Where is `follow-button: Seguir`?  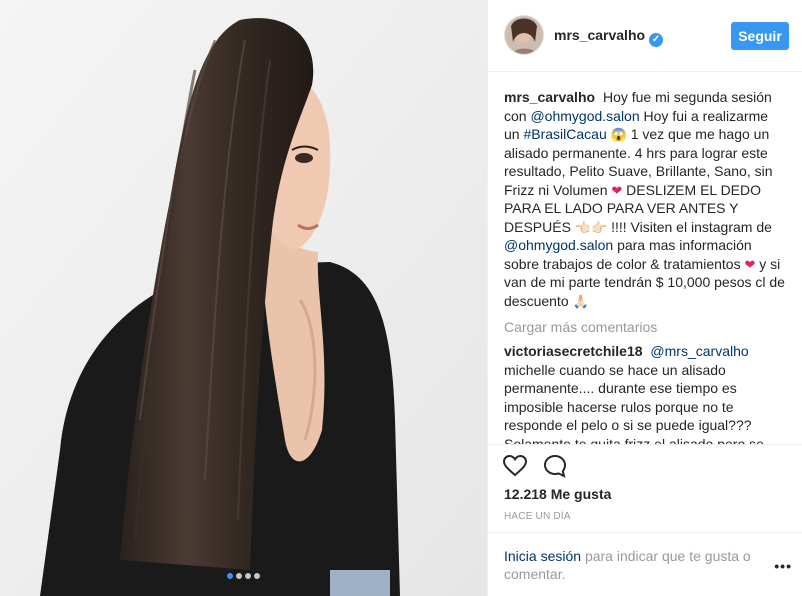 follow-button: Seguir is located at coordinates (760, 36).